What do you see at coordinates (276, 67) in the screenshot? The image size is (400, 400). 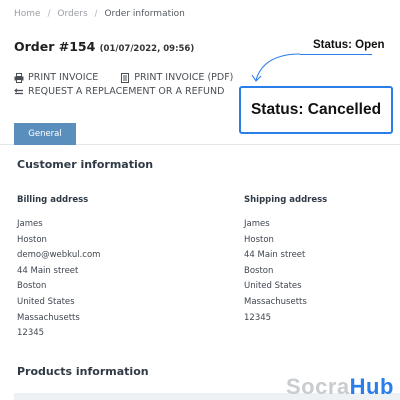 I see `annotation-arrow-icon` at bounding box center [276, 67].